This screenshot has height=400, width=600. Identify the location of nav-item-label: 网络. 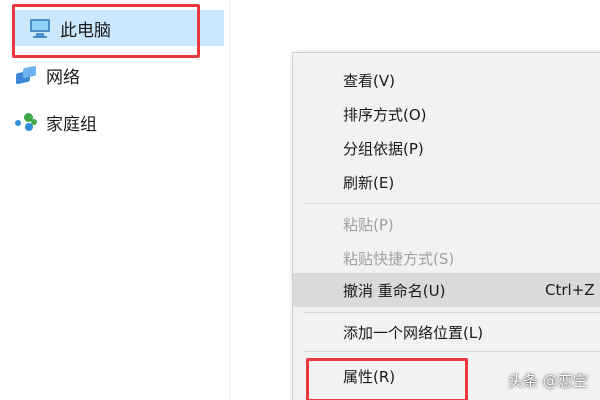
(63, 77).